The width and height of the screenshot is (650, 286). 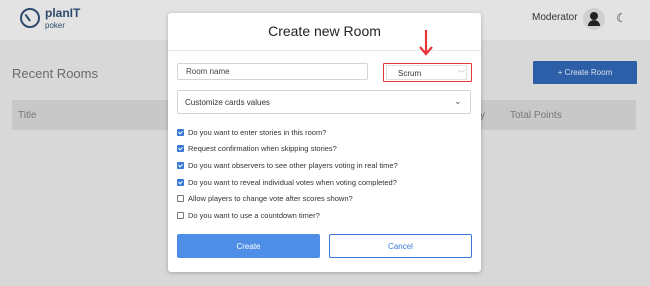 I want to click on app-logo: planIT poker, so click(x=55, y=20).